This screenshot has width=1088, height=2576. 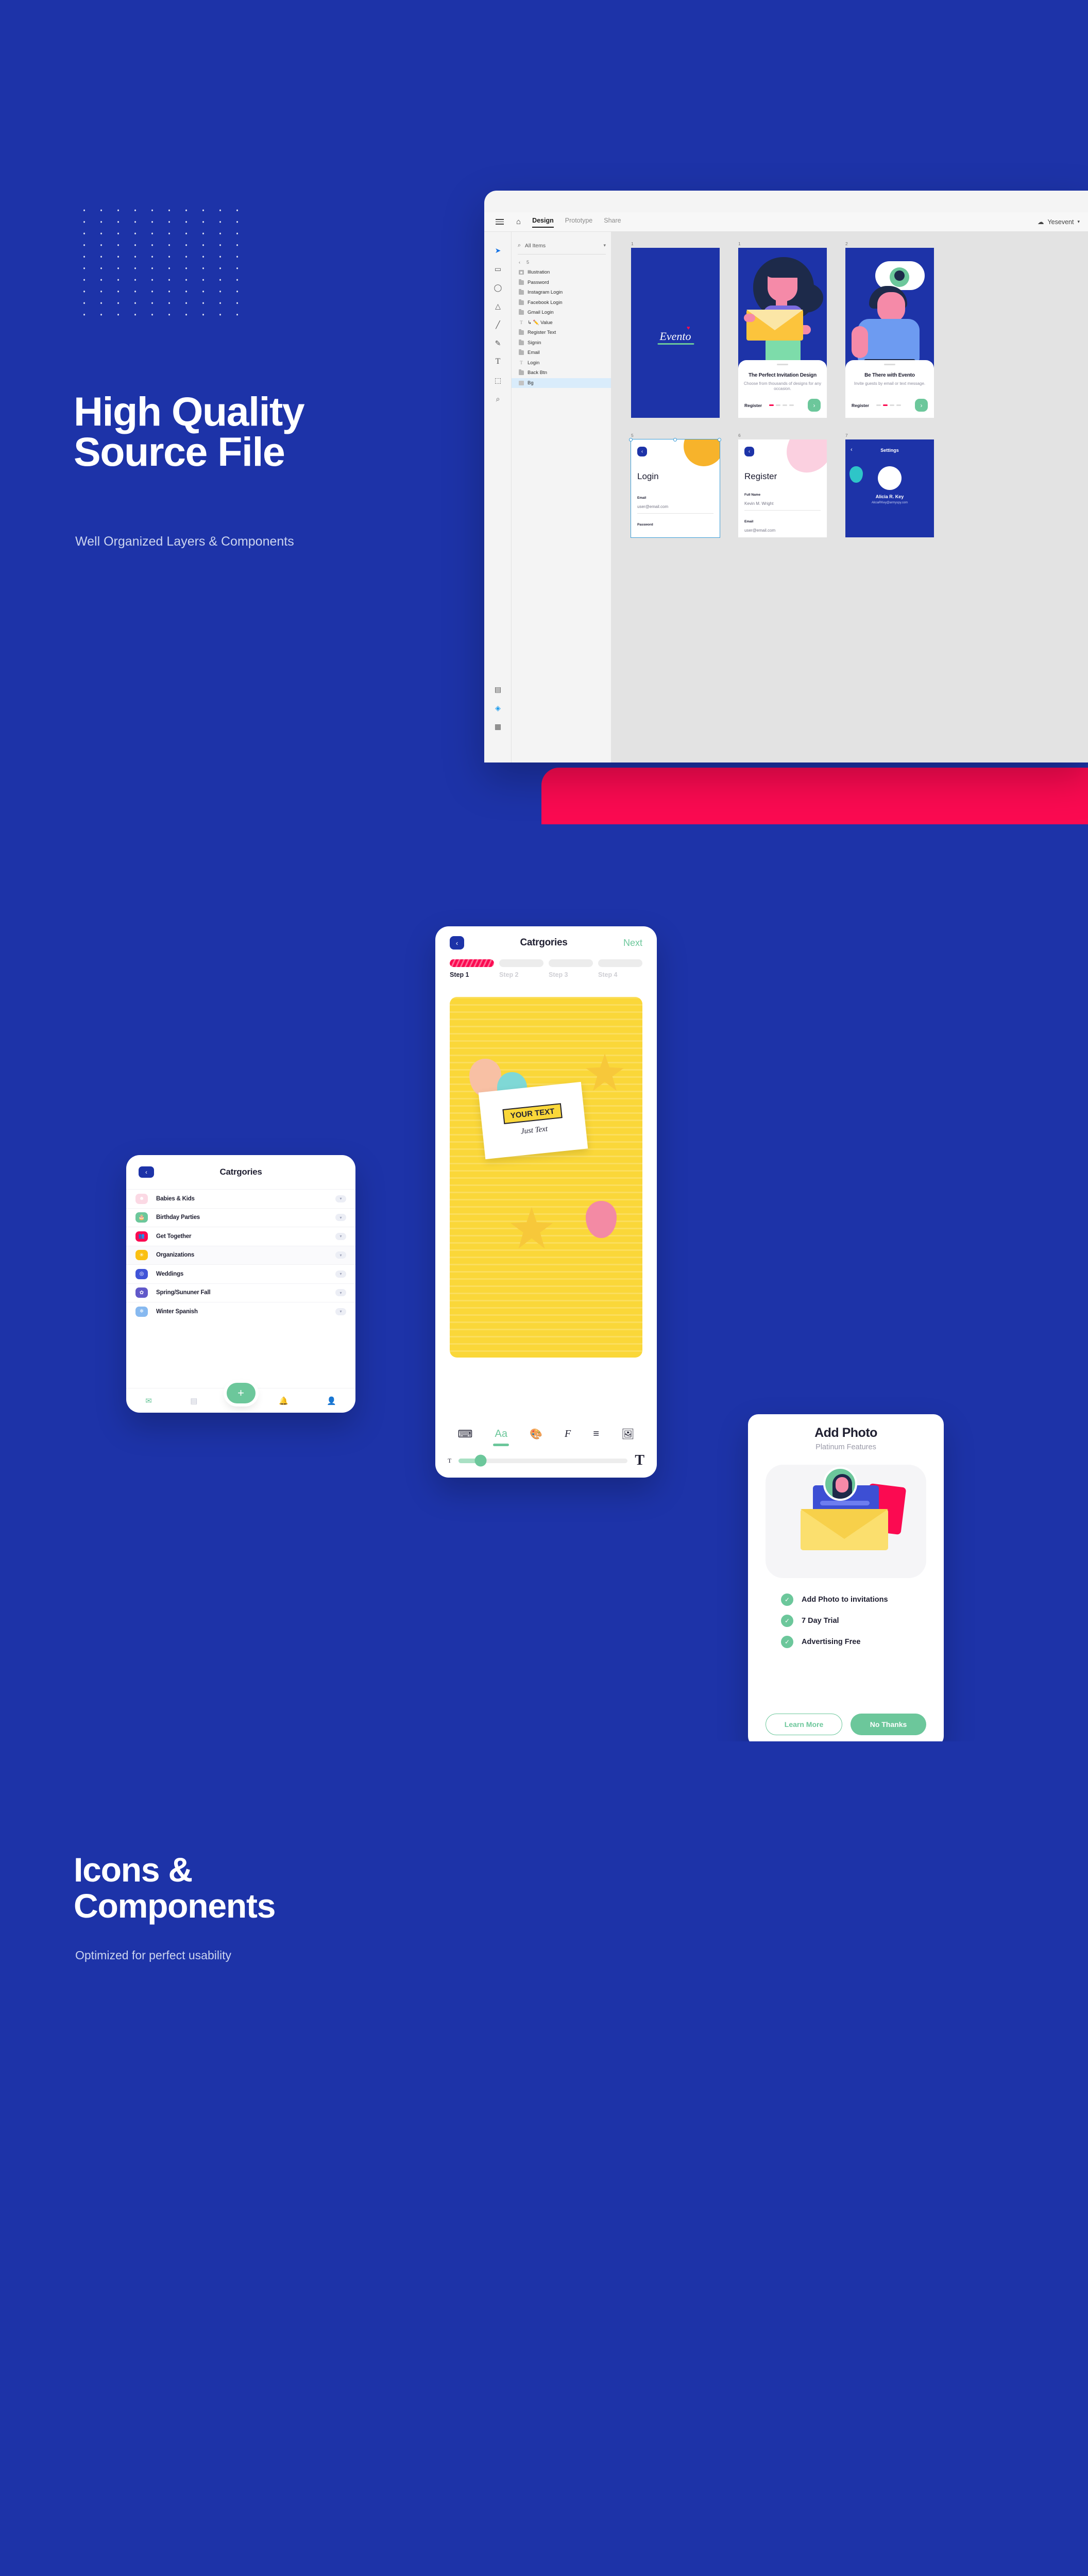 What do you see at coordinates (888, 1724) in the screenshot?
I see `no-thanks-button: No Thanks` at bounding box center [888, 1724].